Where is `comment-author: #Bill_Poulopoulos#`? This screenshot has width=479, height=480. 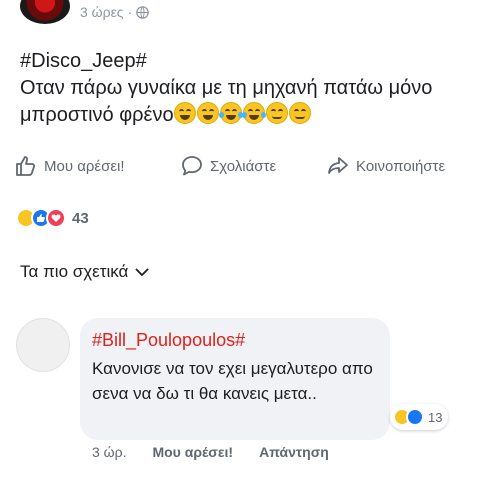 comment-author: #Bill_Poulopoulos# is located at coordinates (235, 340).